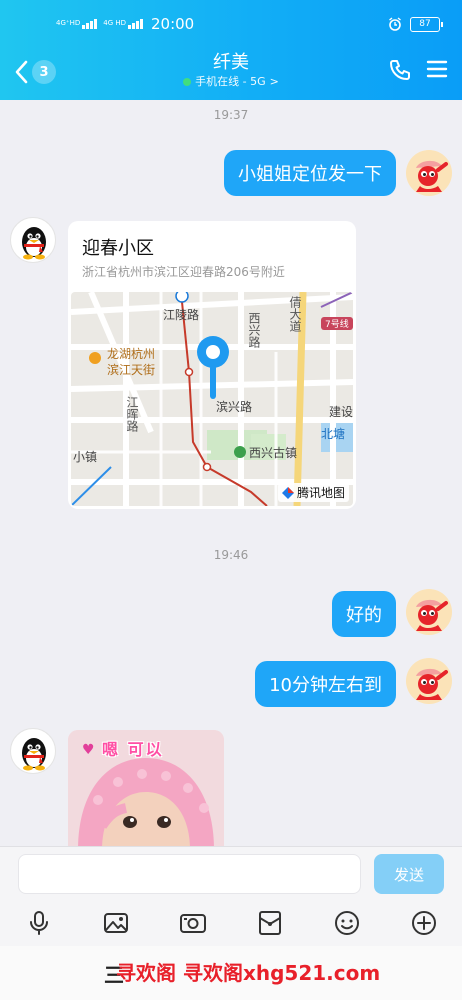 This screenshot has width=462, height=1000. I want to click on photo-button, so click(116, 923).